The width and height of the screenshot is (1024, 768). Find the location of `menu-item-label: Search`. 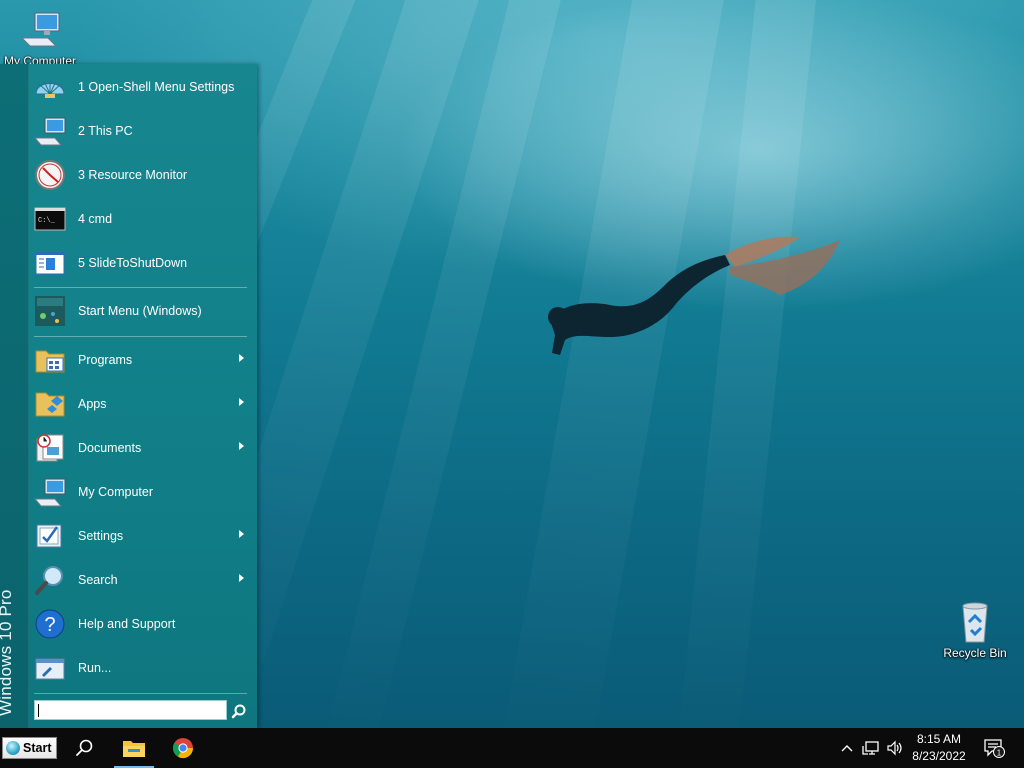

menu-item-label: Search is located at coordinates (98, 580).